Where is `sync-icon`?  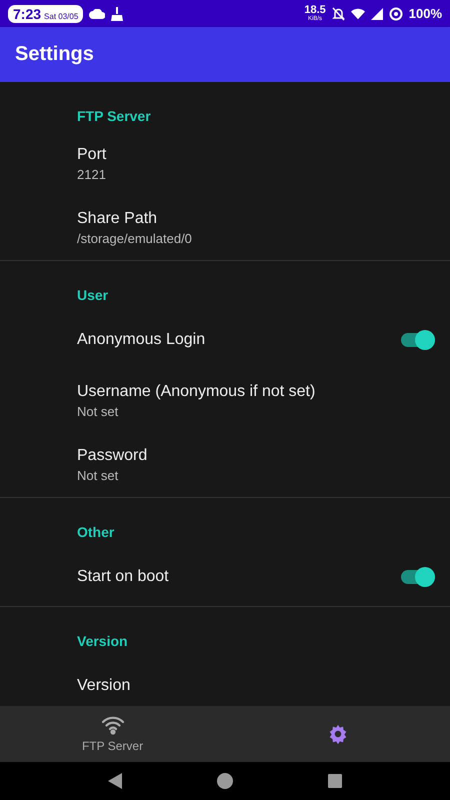
sync-icon is located at coordinates (395, 13).